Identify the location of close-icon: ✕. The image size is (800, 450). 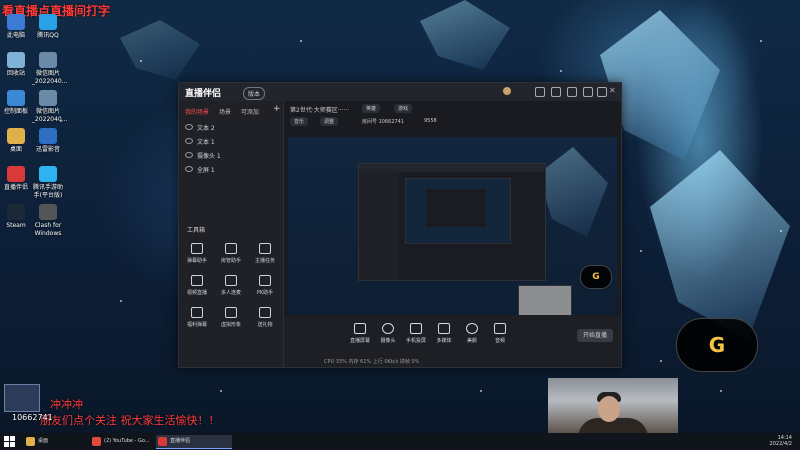
(613, 91).